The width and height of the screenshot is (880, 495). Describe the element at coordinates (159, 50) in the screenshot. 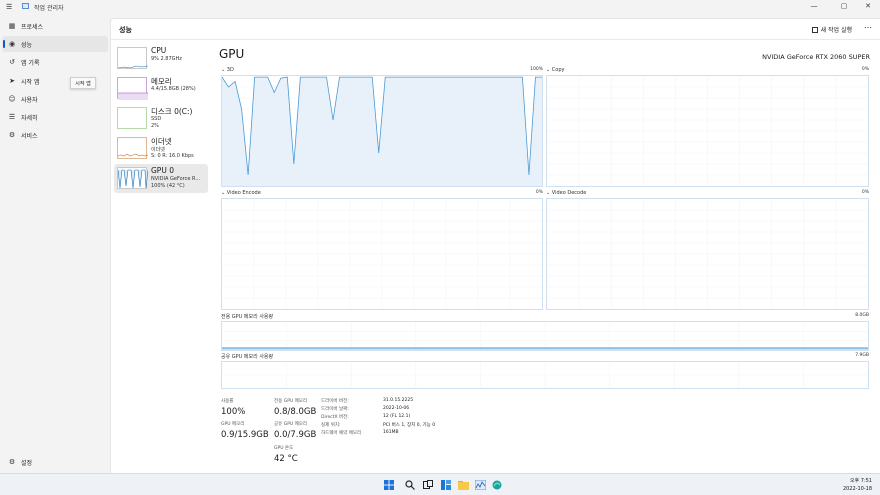

I see `resource-name: CPU` at that location.